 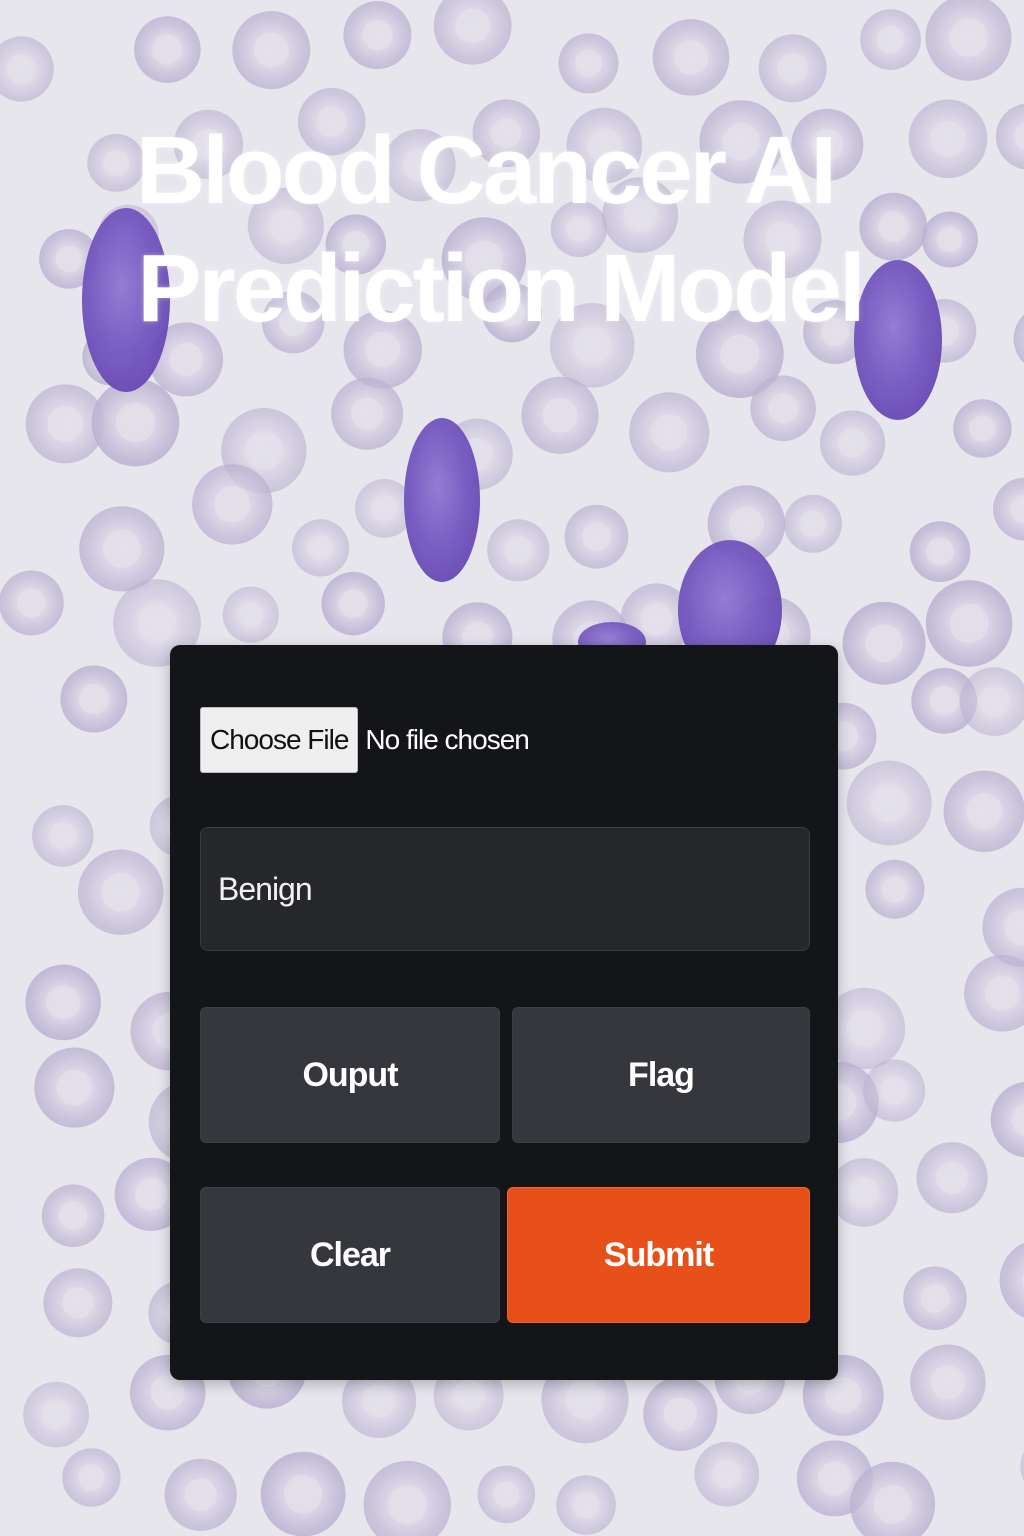 What do you see at coordinates (658, 1255) in the screenshot?
I see `submit-button: Submit` at bounding box center [658, 1255].